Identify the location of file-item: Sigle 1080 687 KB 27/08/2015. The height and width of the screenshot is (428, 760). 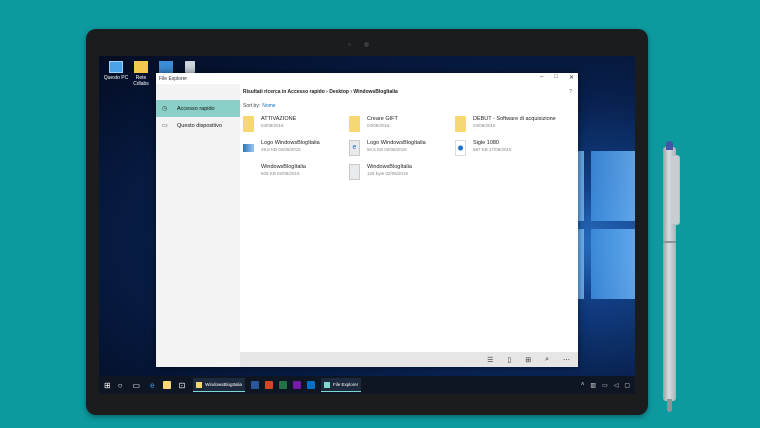
(507, 151).